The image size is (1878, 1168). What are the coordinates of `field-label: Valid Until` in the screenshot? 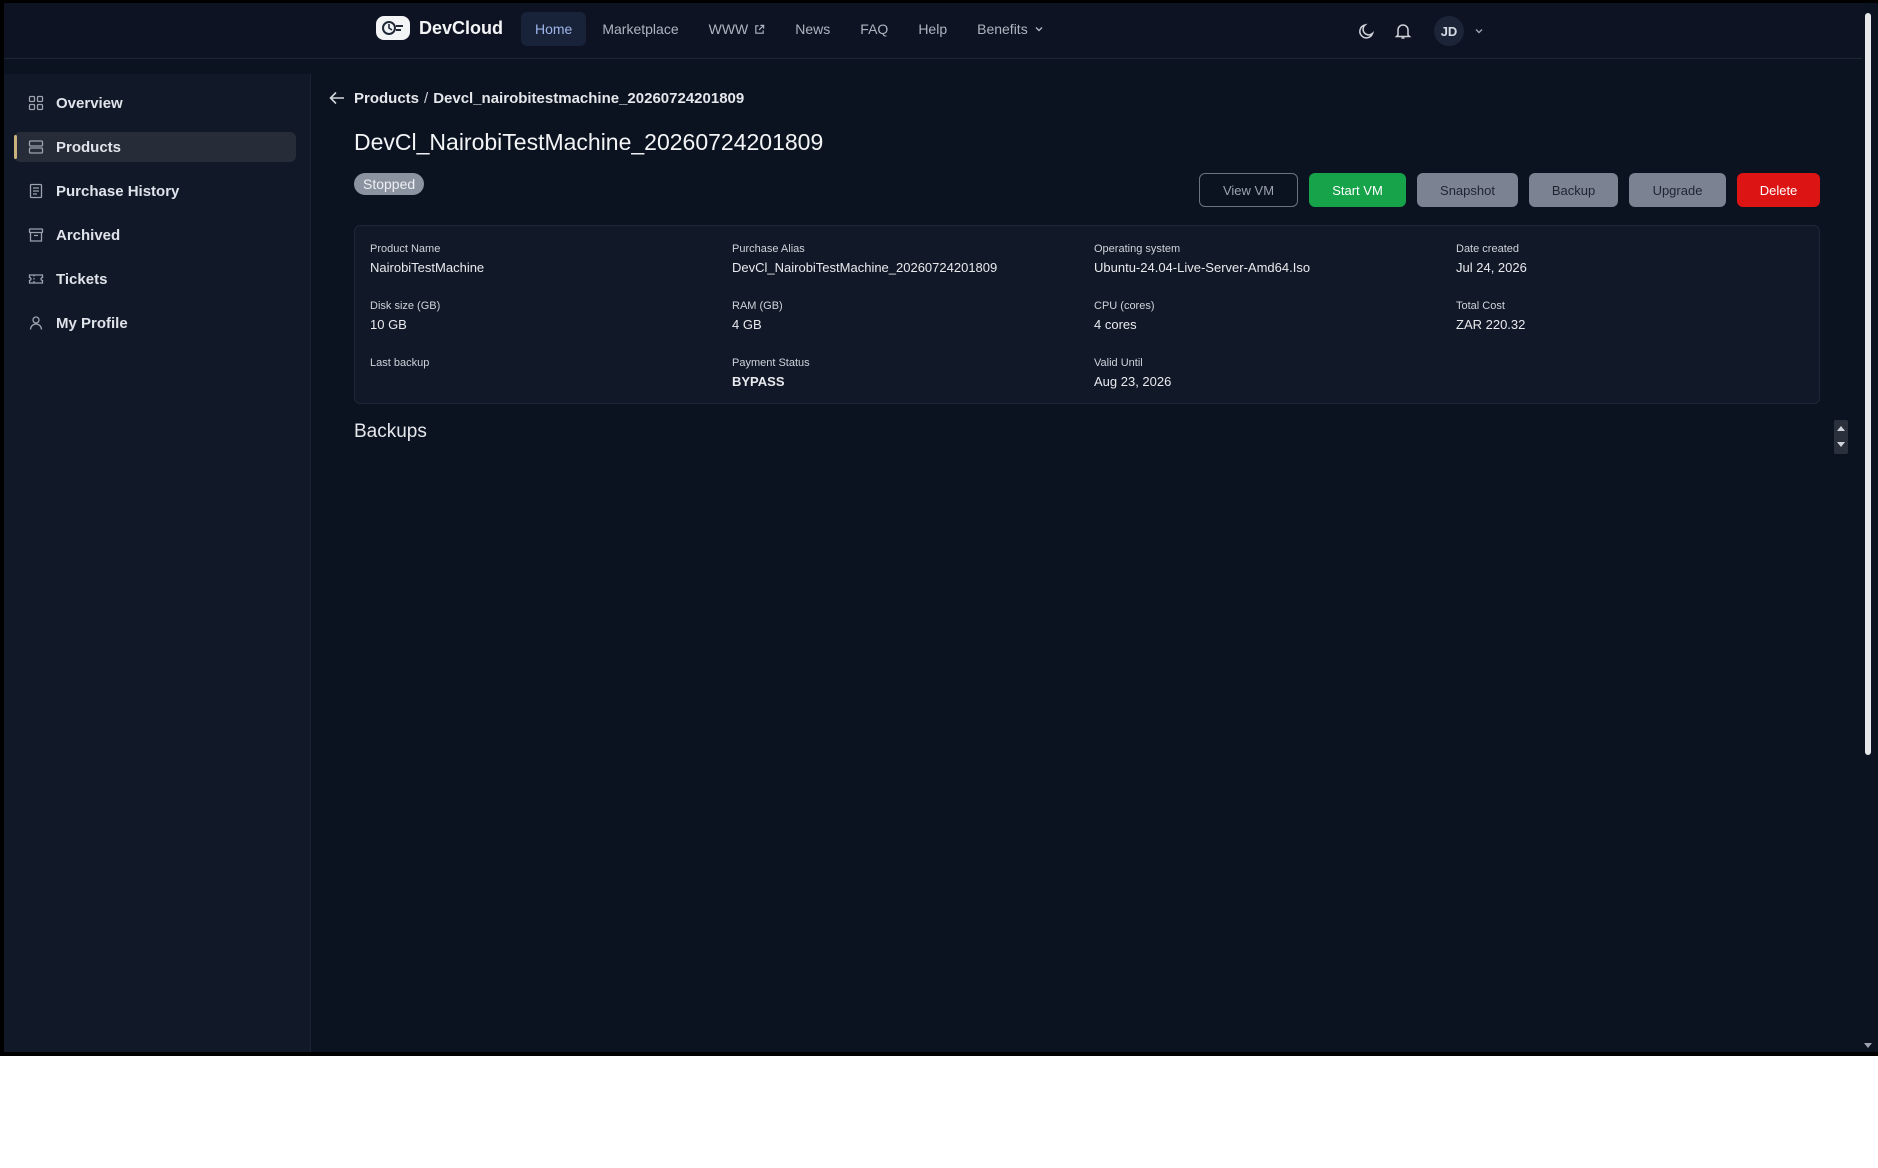 It's located at (1118, 363).